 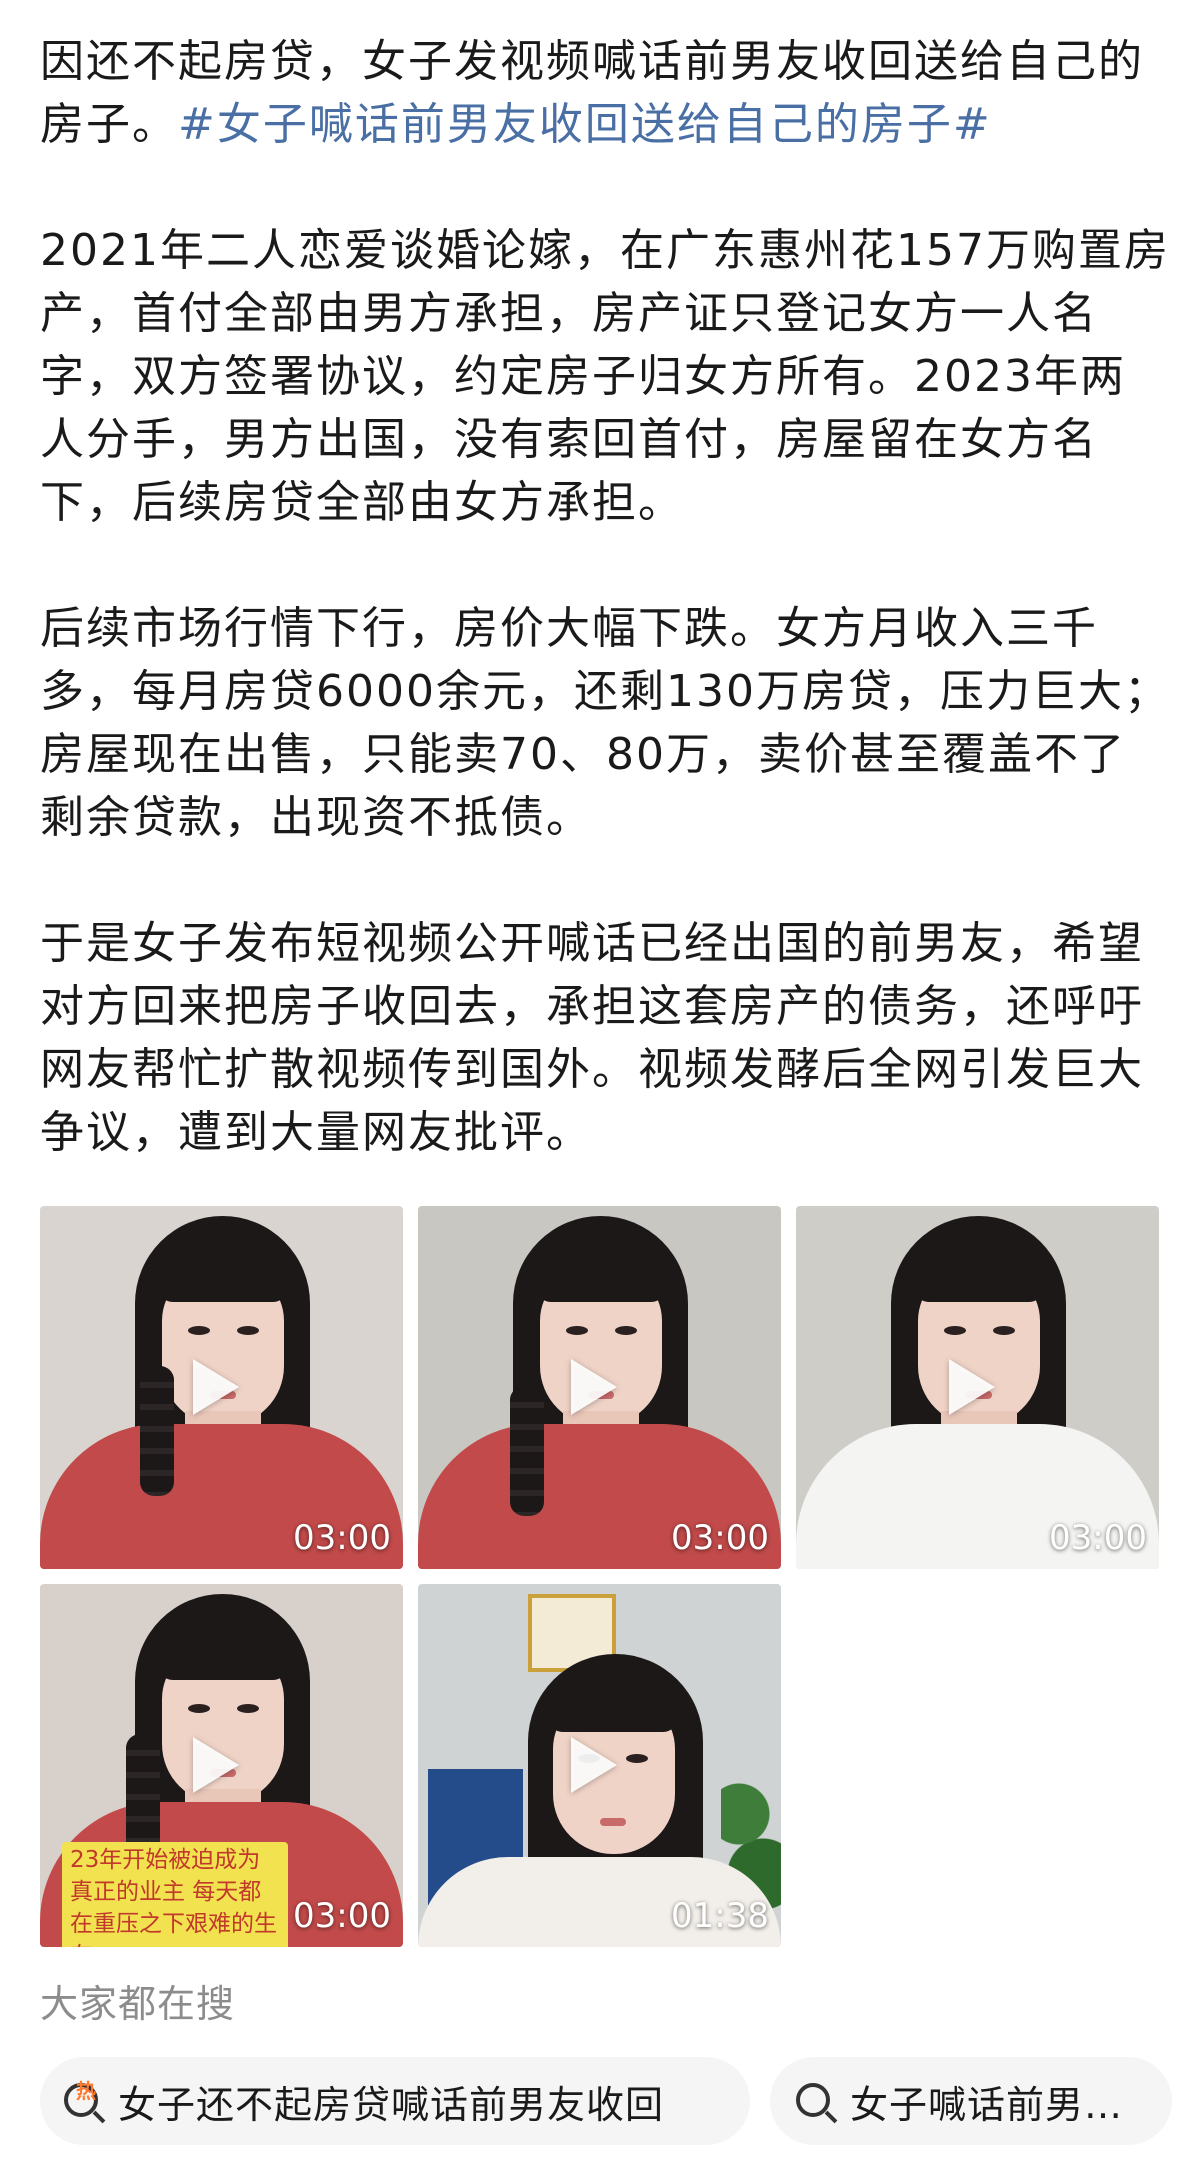 What do you see at coordinates (175, 1894) in the screenshot?
I see `video-caption: 23年开始被迫成为真正的业主 每天都在重压之下艰难的生存` at bounding box center [175, 1894].